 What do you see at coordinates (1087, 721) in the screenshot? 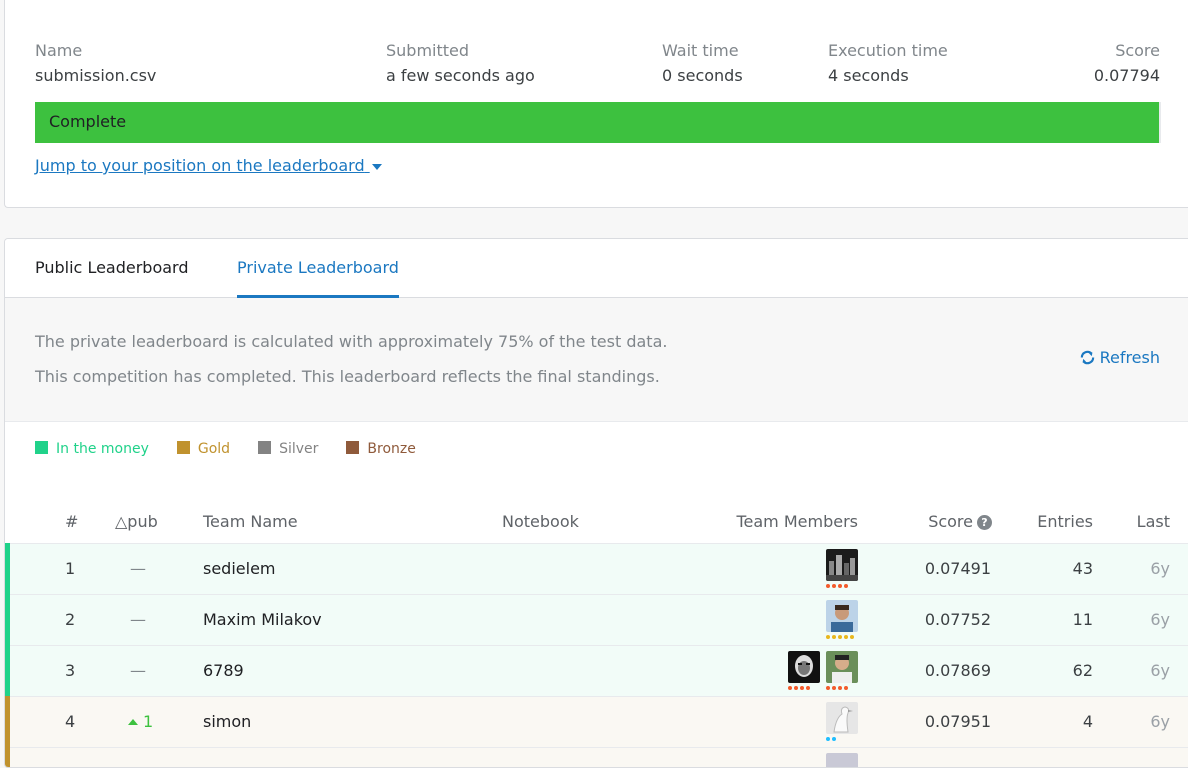
I see `row-entries: 4` at bounding box center [1087, 721].